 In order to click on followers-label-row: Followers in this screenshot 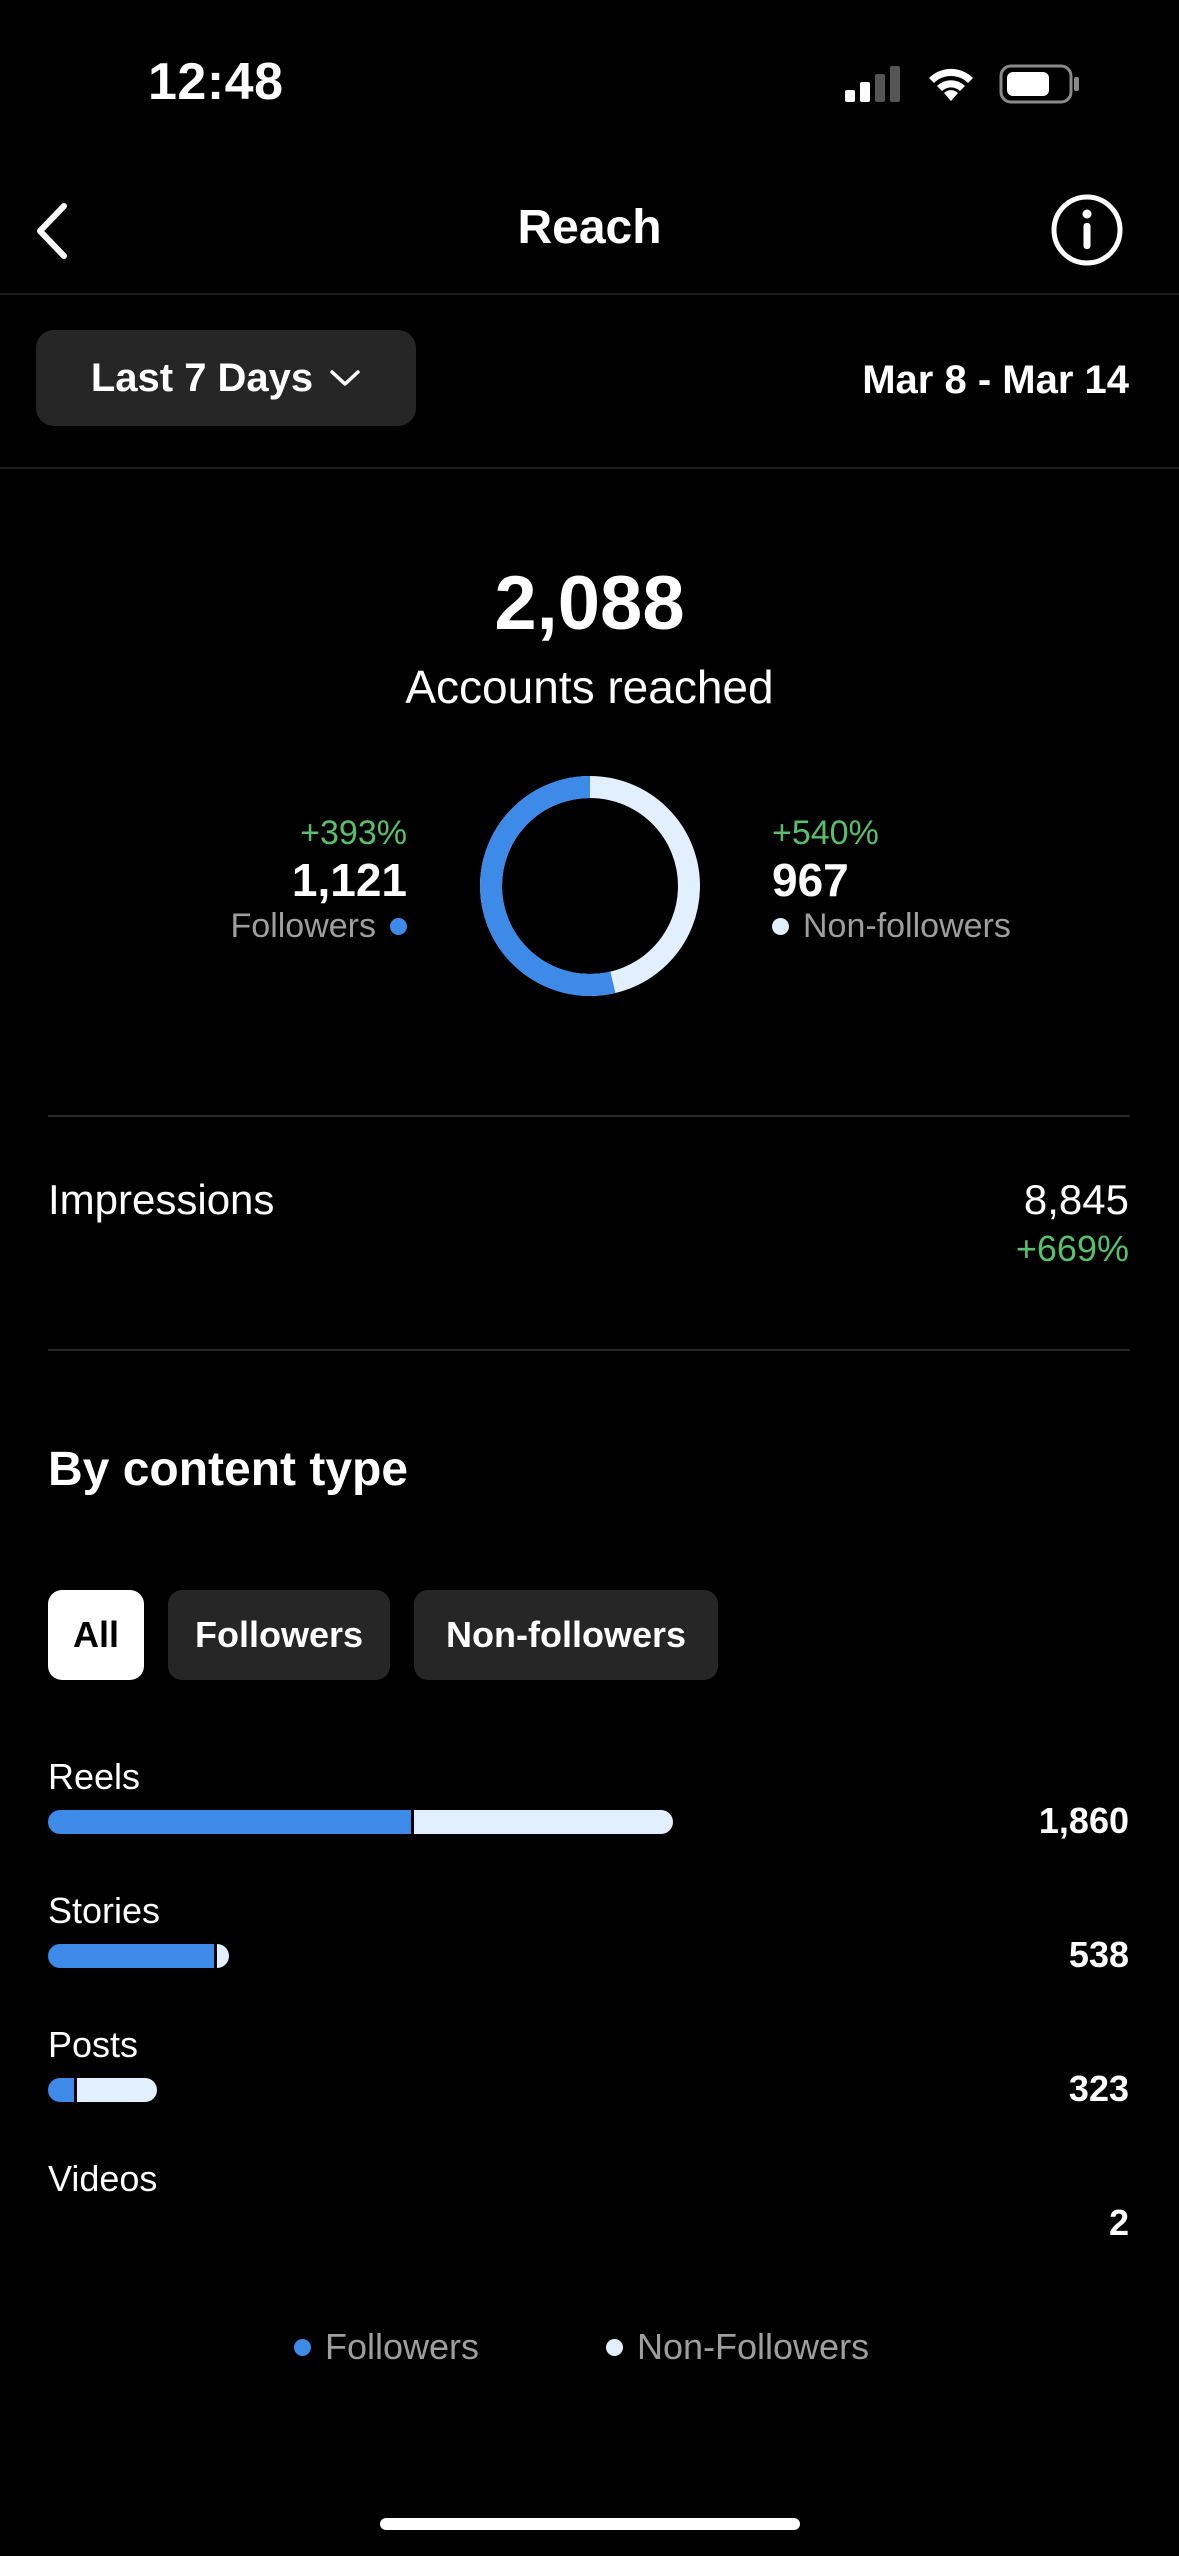, I will do `click(319, 926)`.